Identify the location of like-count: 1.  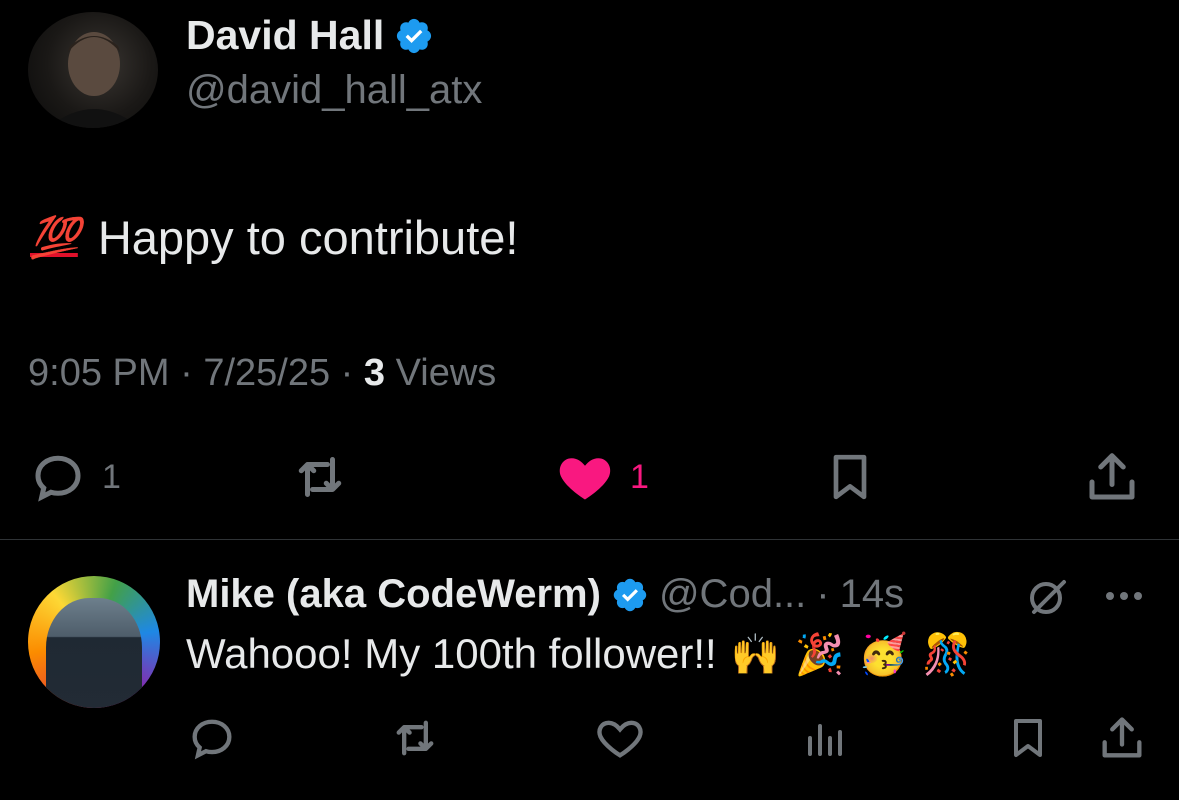
(639, 476).